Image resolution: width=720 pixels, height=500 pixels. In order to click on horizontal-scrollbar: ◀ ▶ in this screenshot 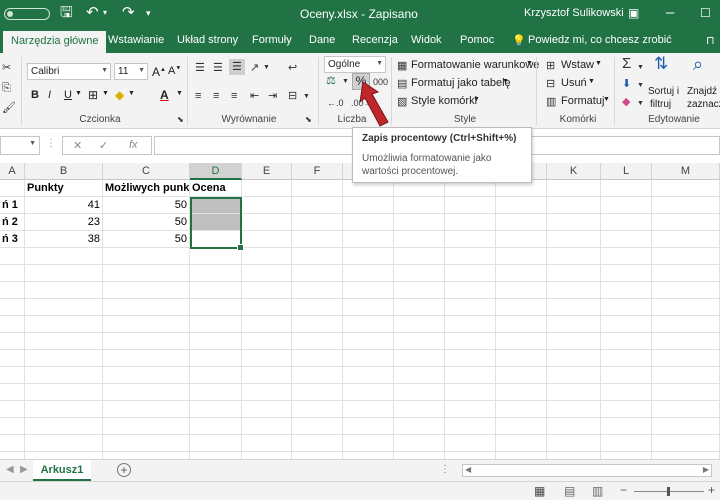, I will do `click(587, 470)`.